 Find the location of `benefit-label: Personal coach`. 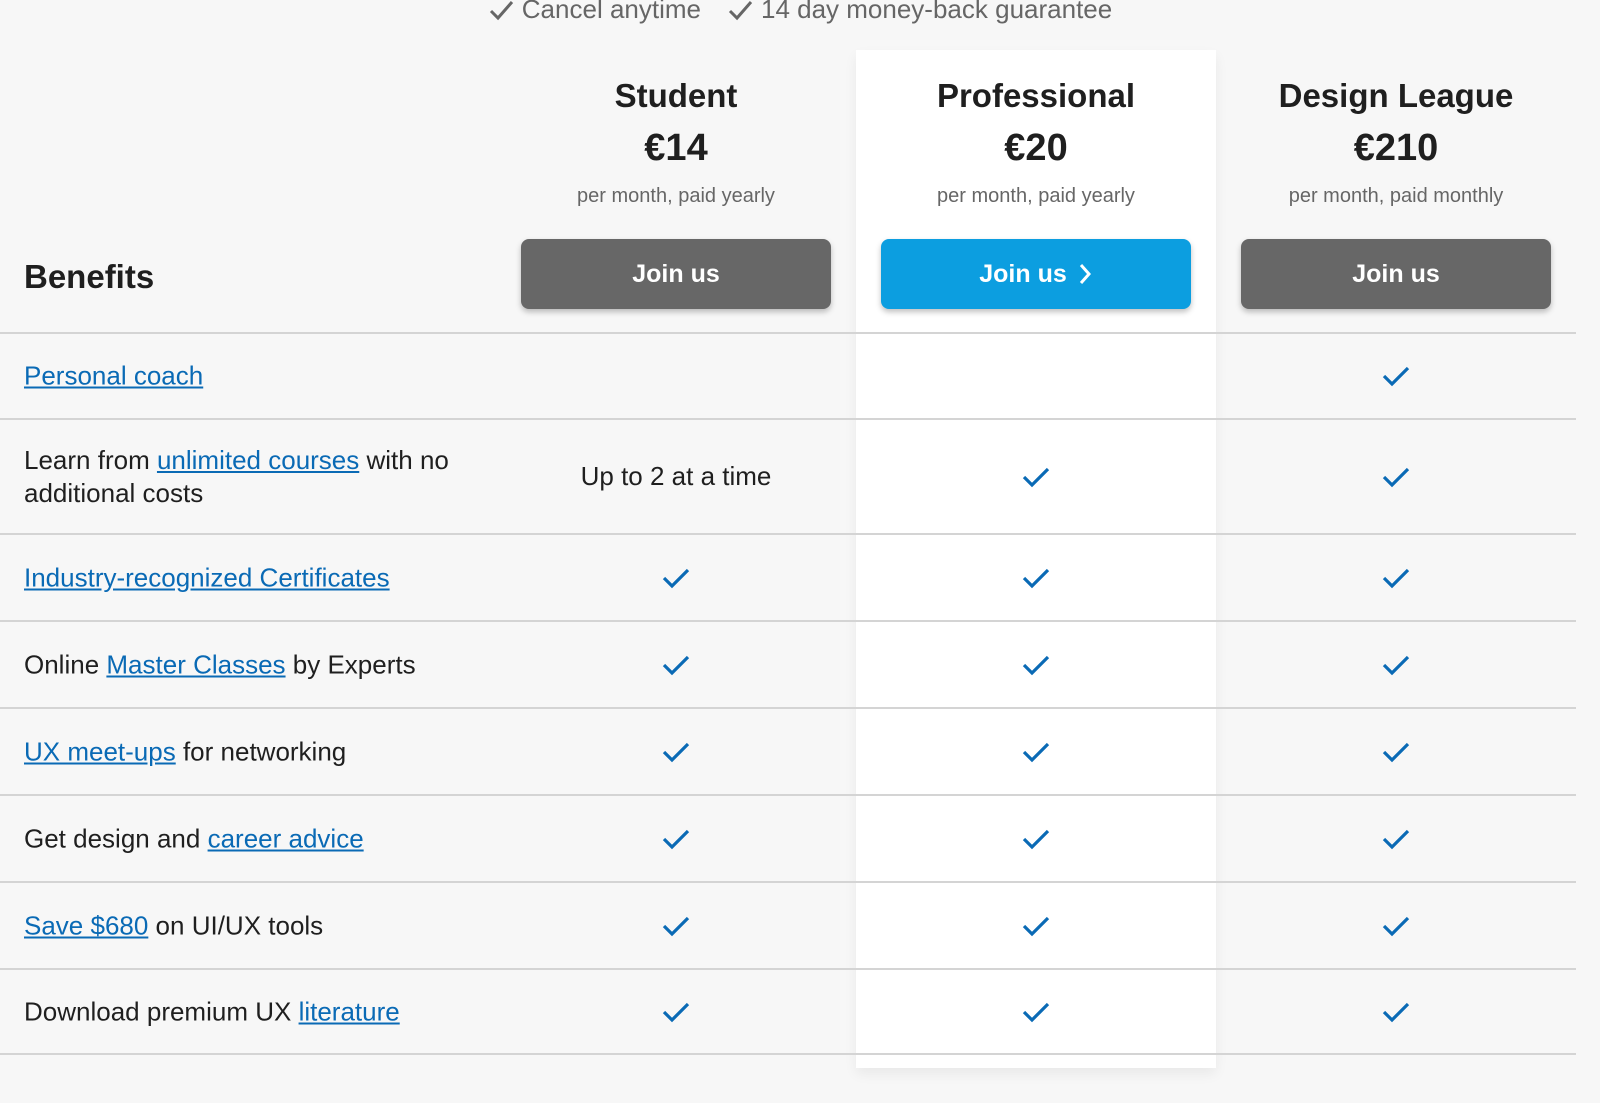

benefit-label: Personal coach is located at coordinates (249, 376).